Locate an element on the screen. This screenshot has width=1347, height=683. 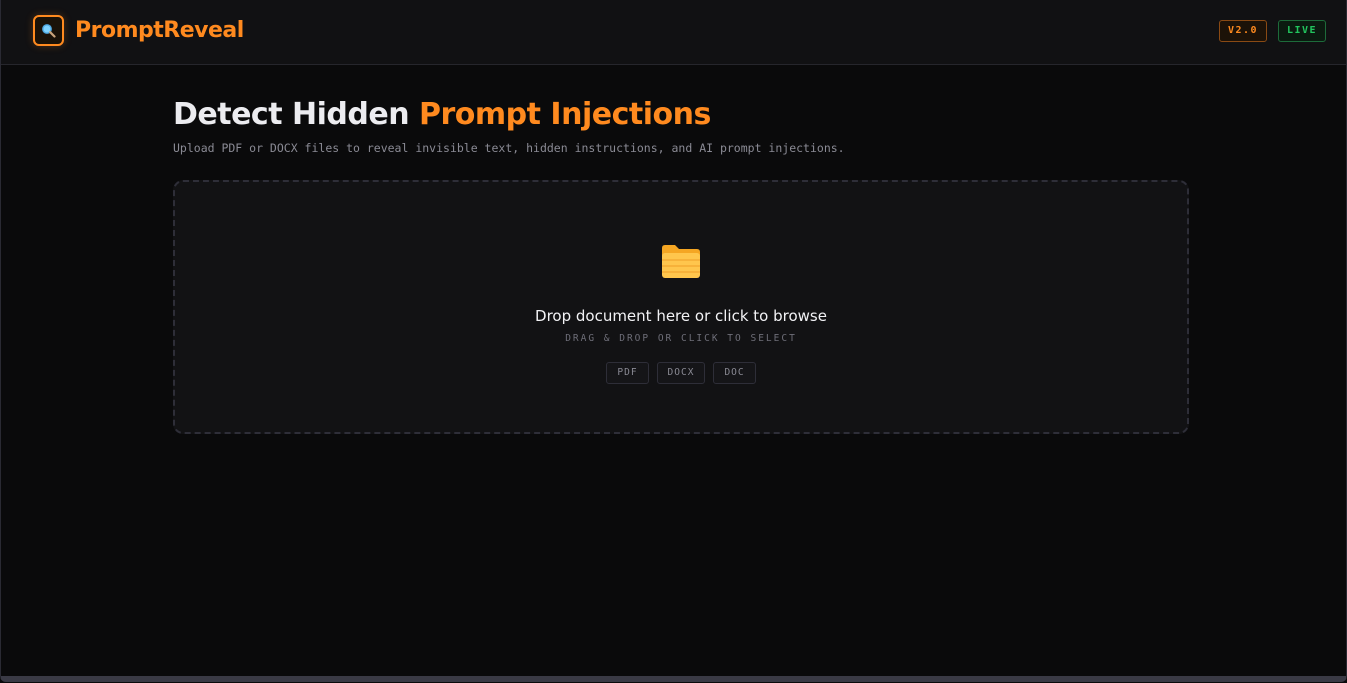
format-list: PDF DOCX DOC is located at coordinates (681, 373).